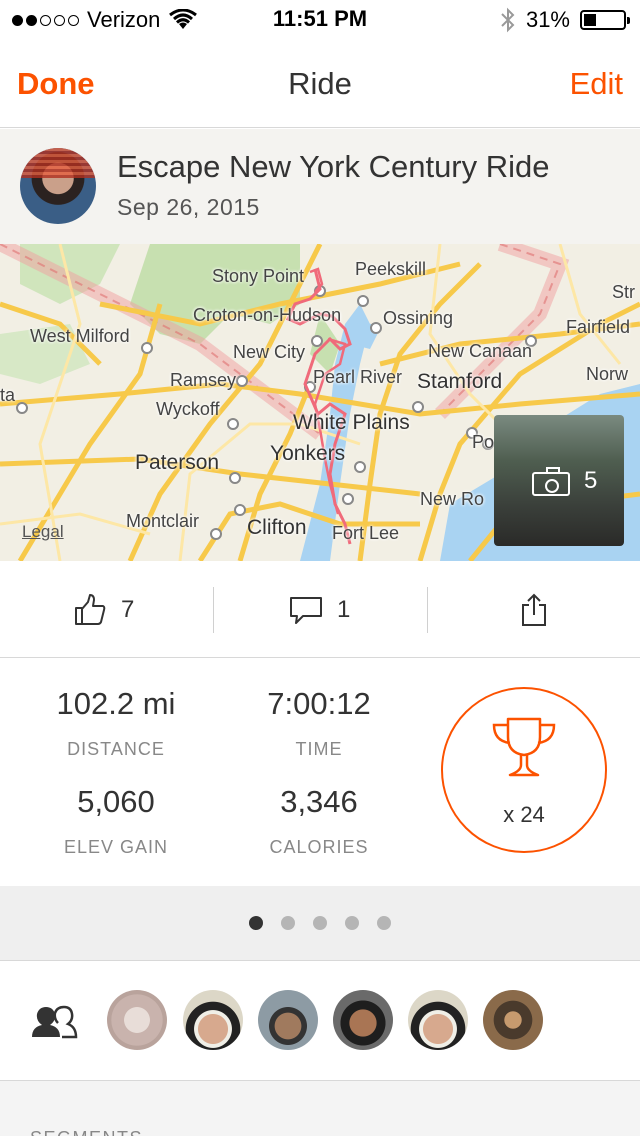 The image size is (640, 1136). What do you see at coordinates (418, 318) in the screenshot?
I see `map-label: Ossining` at bounding box center [418, 318].